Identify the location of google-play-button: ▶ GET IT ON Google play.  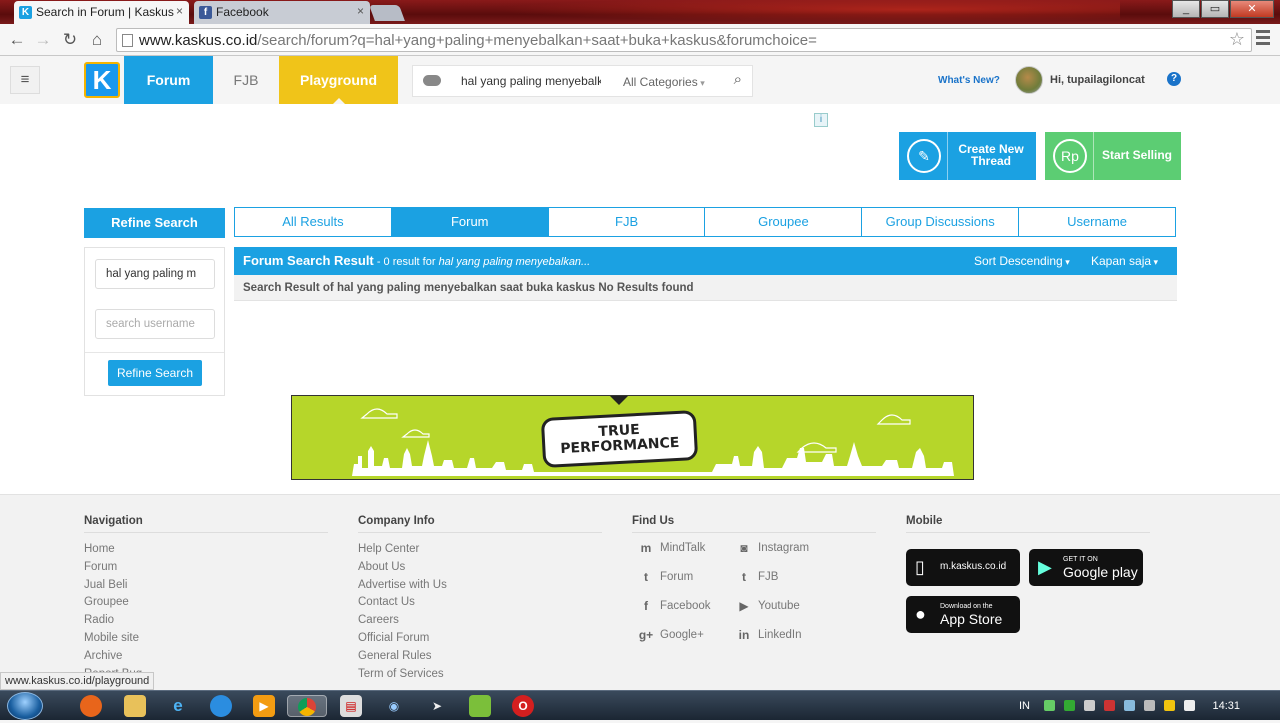
(1086, 567).